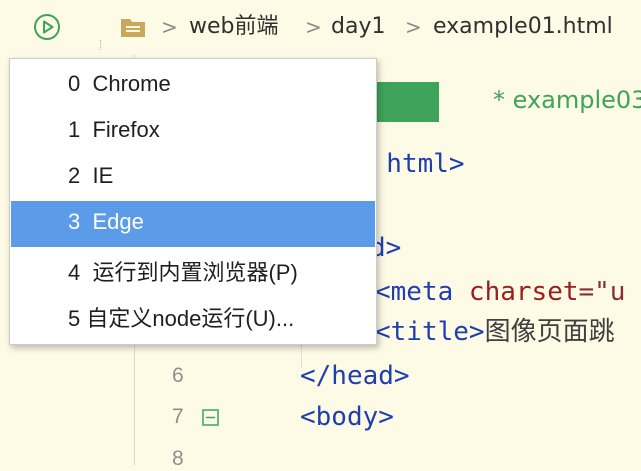 The height and width of the screenshot is (471, 641). What do you see at coordinates (100, 45) in the screenshot?
I see `toolbar-divider` at bounding box center [100, 45].